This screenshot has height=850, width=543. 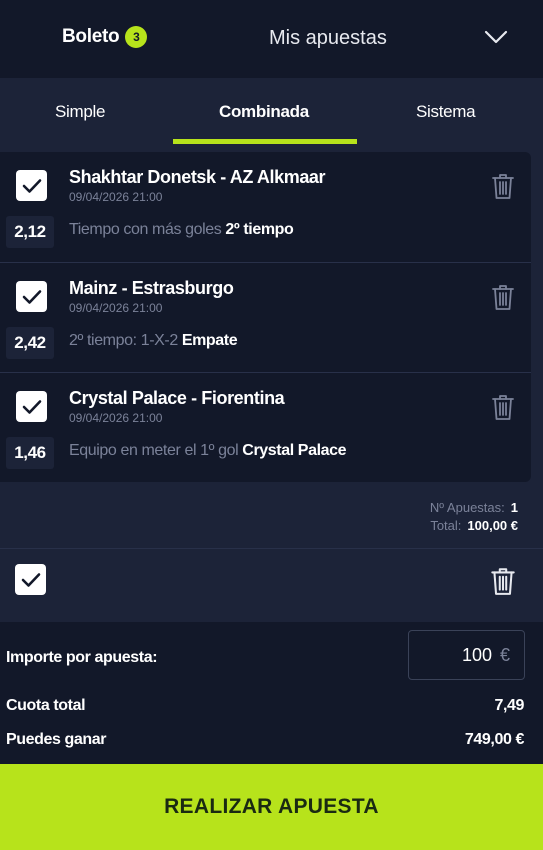 What do you see at coordinates (509, 705) in the screenshot?
I see `cuota-total-value: 7,49` at bounding box center [509, 705].